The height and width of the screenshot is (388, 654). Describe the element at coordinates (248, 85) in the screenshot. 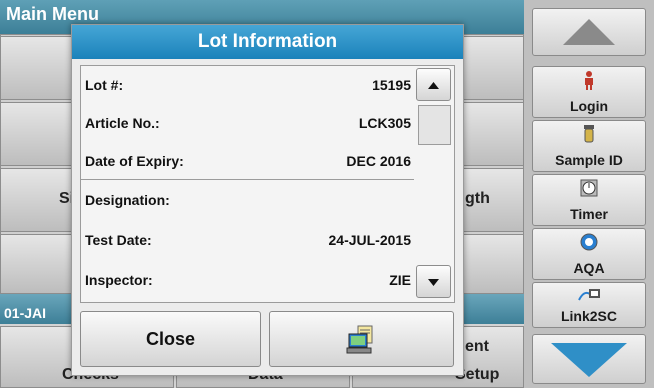

I see `list-item: Lot #: 15195` at that location.